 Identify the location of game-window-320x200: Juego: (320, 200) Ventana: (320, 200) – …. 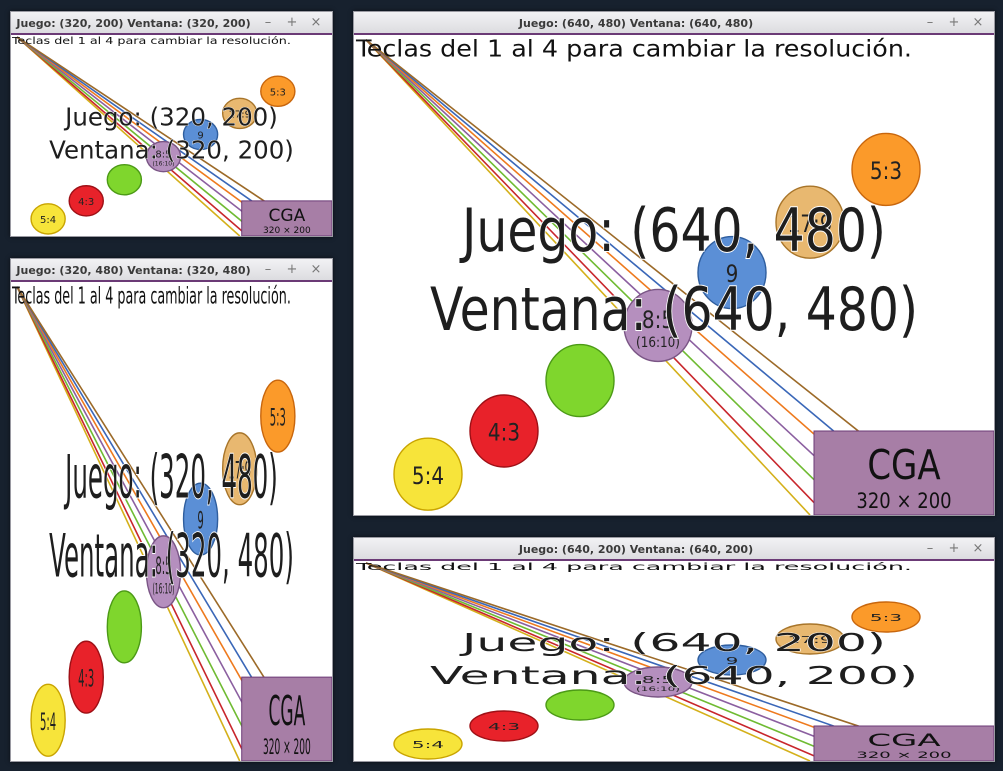
(171, 124).